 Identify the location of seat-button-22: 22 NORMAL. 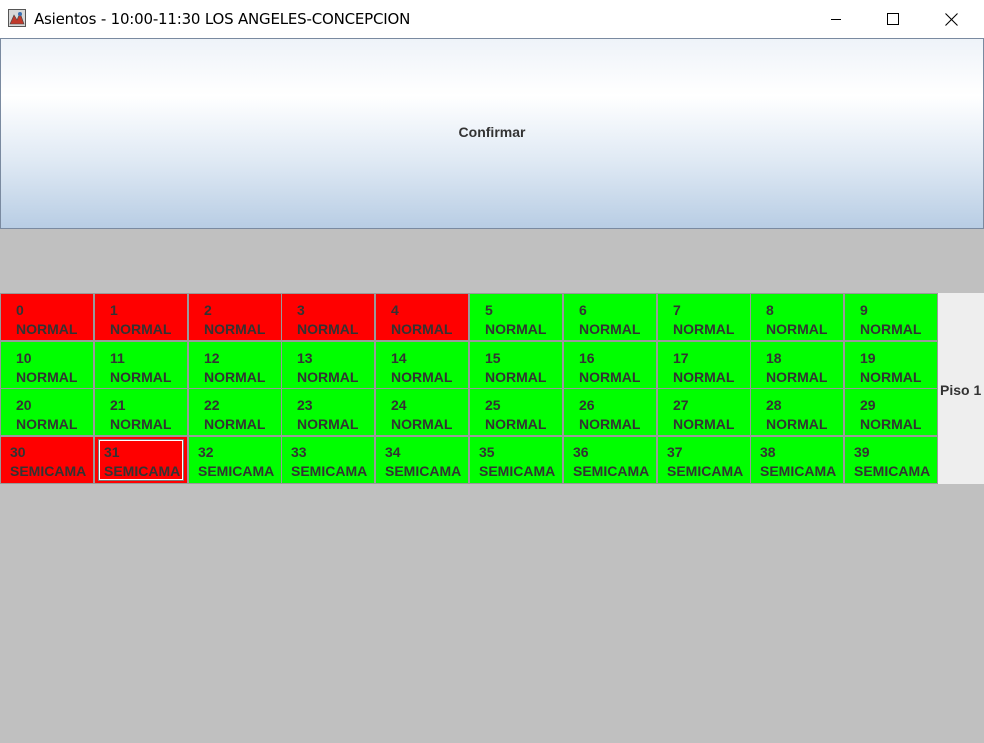
(235, 412).